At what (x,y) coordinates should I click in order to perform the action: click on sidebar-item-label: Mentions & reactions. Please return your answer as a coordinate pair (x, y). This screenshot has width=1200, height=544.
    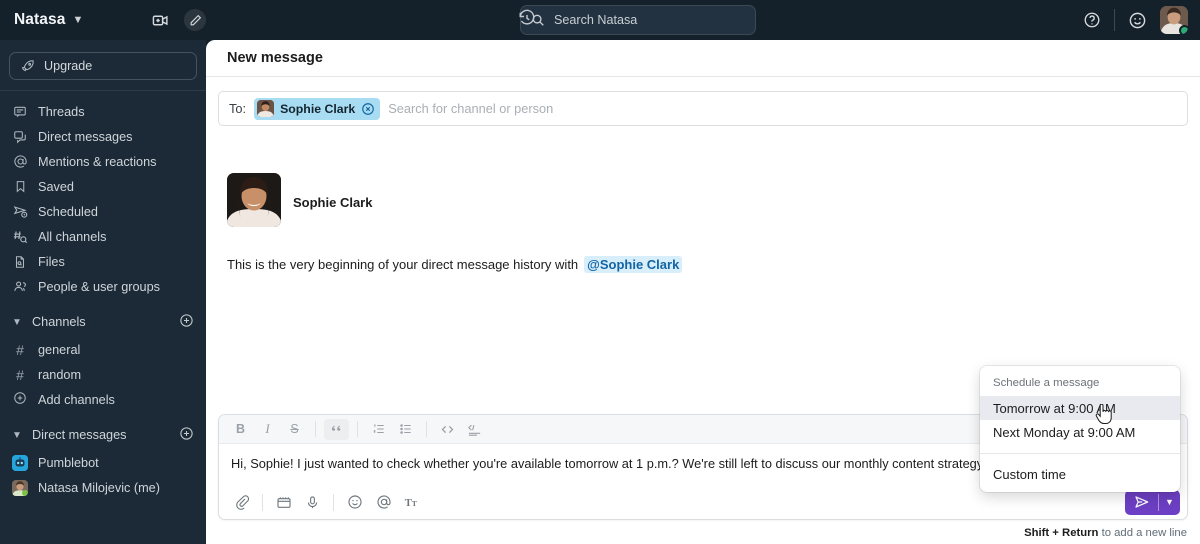
    Looking at the image, I should click on (97, 161).